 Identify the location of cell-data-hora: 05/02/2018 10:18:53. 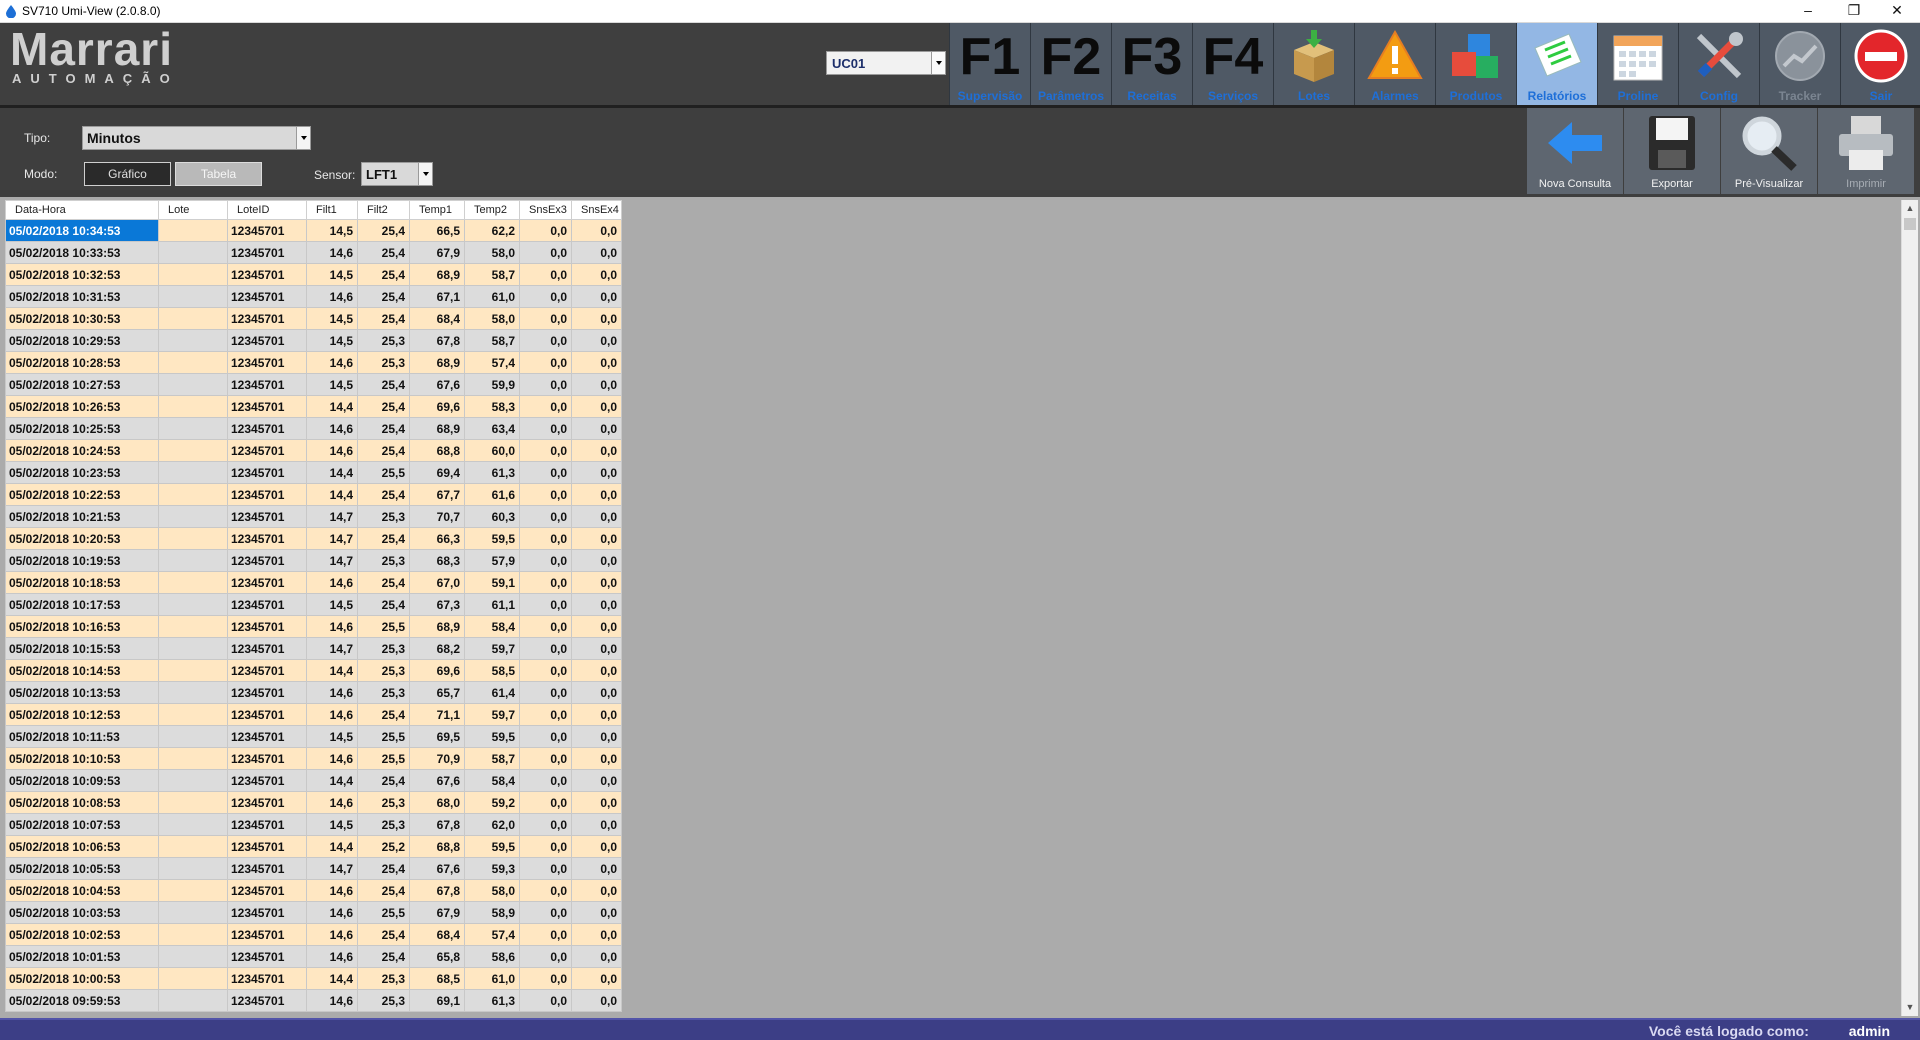
(82, 582).